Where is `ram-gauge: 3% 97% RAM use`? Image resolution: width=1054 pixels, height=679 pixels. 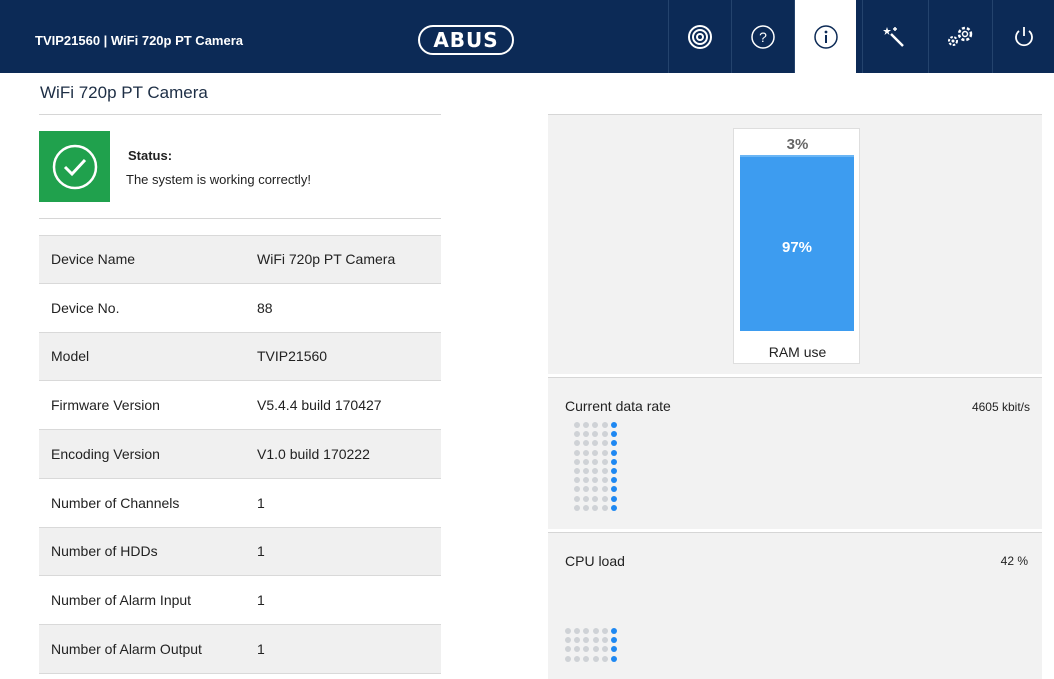 ram-gauge: 3% 97% RAM use is located at coordinates (796, 246).